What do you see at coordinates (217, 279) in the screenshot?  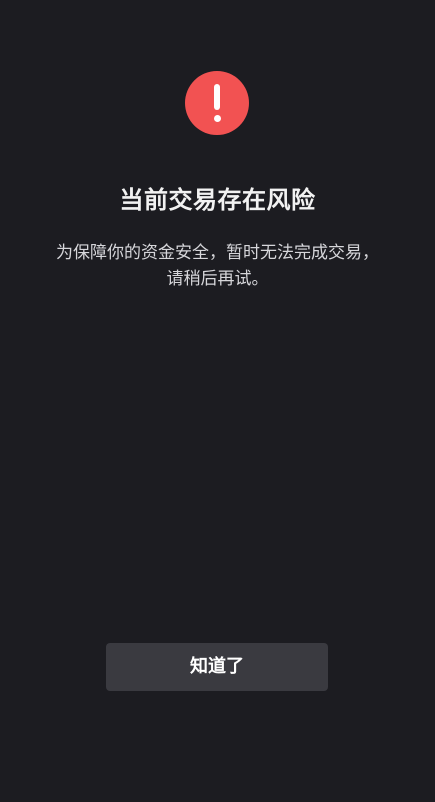 I see `dialog-message-line-2: 请稍后再试。` at bounding box center [217, 279].